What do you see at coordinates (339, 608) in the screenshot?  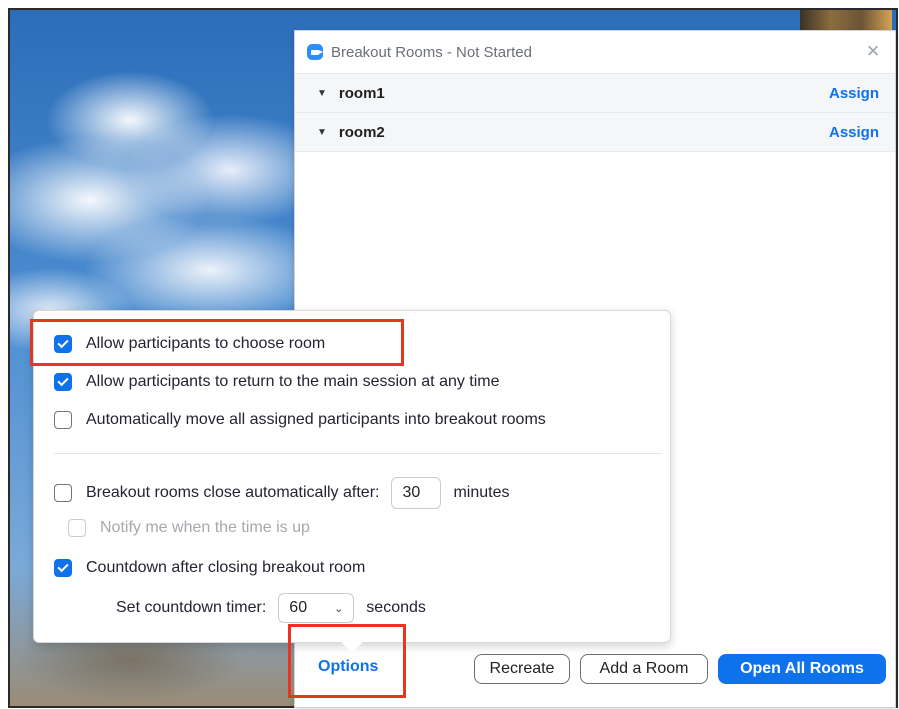 I see `chevron-down-icon: ⌄` at bounding box center [339, 608].